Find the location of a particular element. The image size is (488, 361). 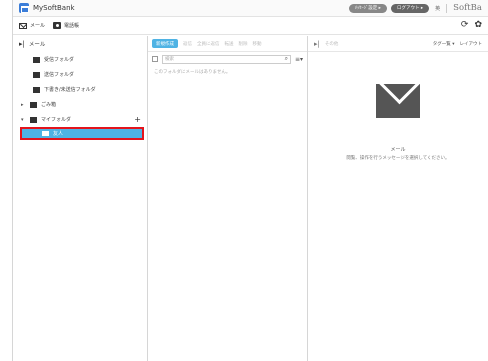

inbox-icon is located at coordinates (36, 59).